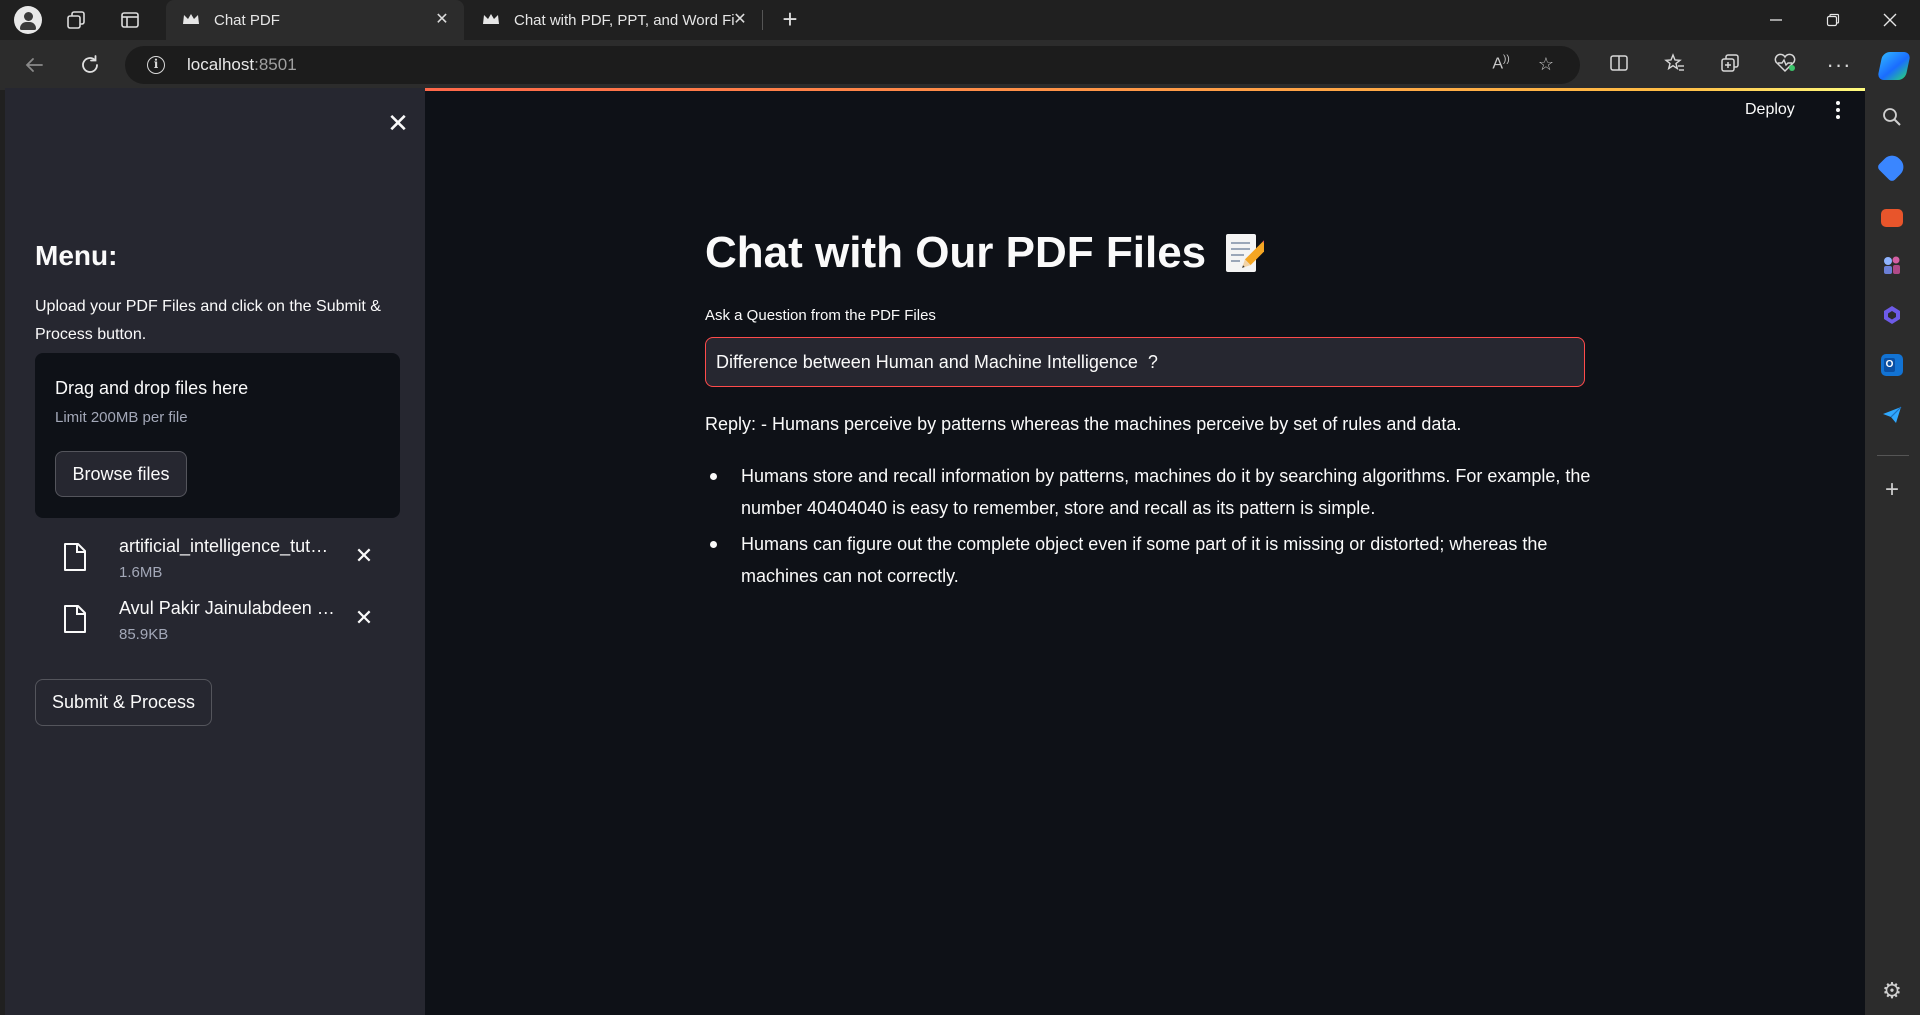 This screenshot has height=1015, width=1920. Describe the element at coordinates (1892, 991) in the screenshot. I see `sidebar-settings-gear-icon: ⚙` at that location.